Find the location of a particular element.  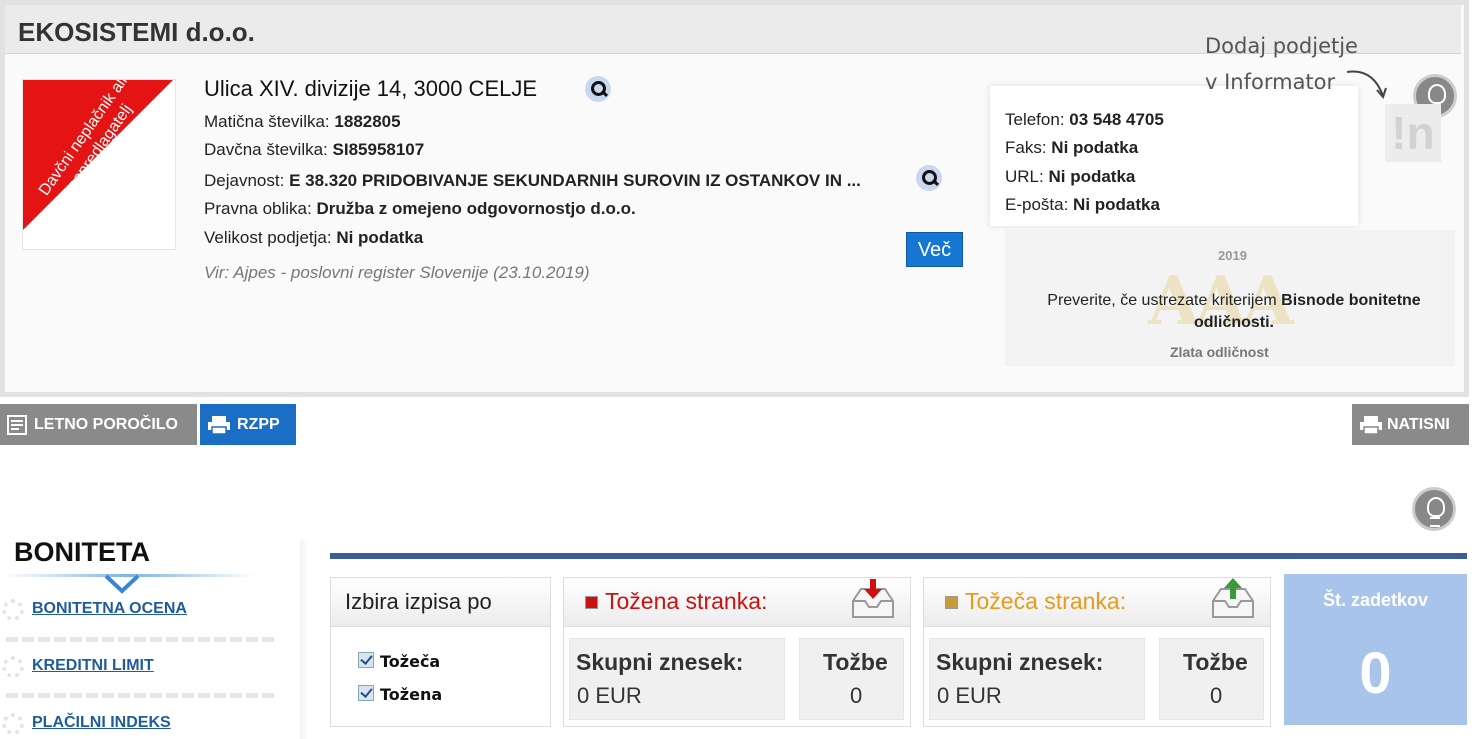

checkbox-tozeca is located at coordinates (366, 660).